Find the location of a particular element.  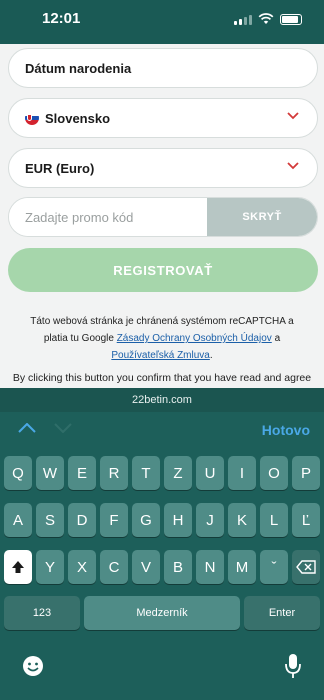

keyboard-bottom-bar is located at coordinates (162, 670).